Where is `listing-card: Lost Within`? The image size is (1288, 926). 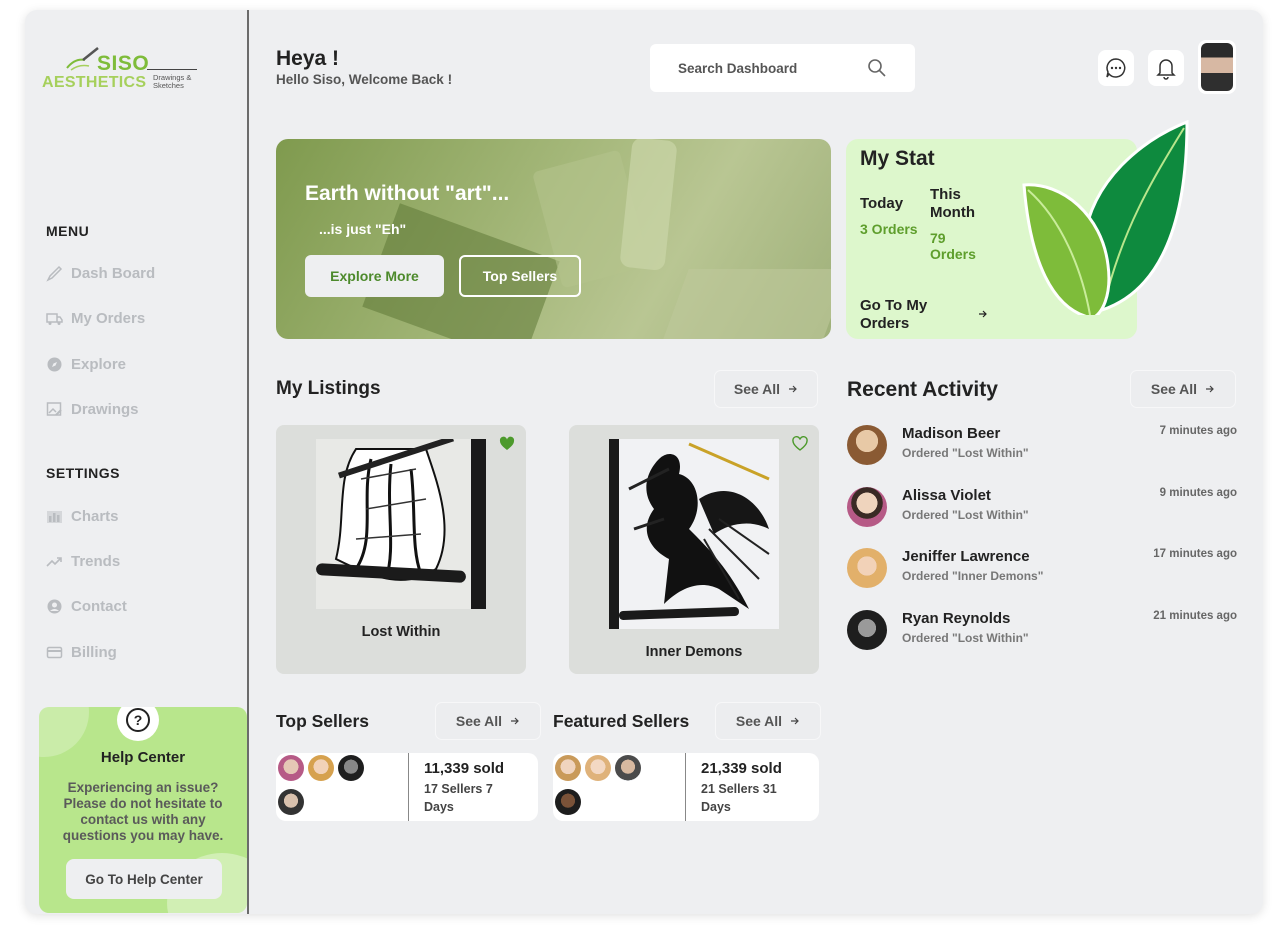
listing-card: Lost Within is located at coordinates (401, 549).